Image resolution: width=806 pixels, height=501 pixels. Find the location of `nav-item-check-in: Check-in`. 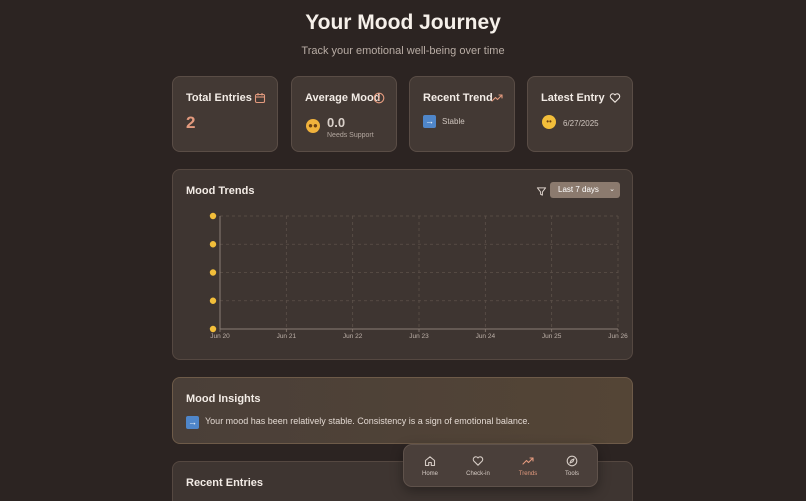

nav-item-check-in: Check-in is located at coordinates (478, 467).